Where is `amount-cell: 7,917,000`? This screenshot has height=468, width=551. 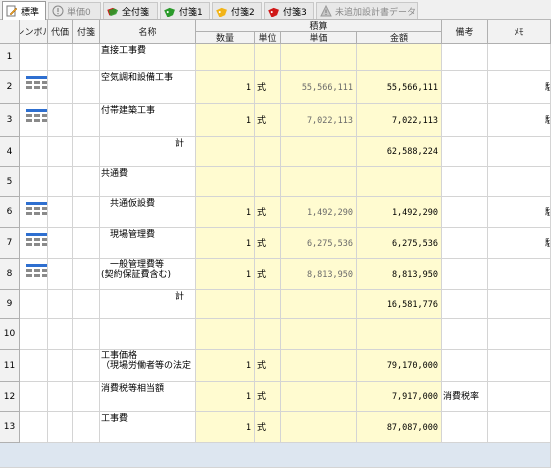
amount-cell: 7,917,000 is located at coordinates (399, 397).